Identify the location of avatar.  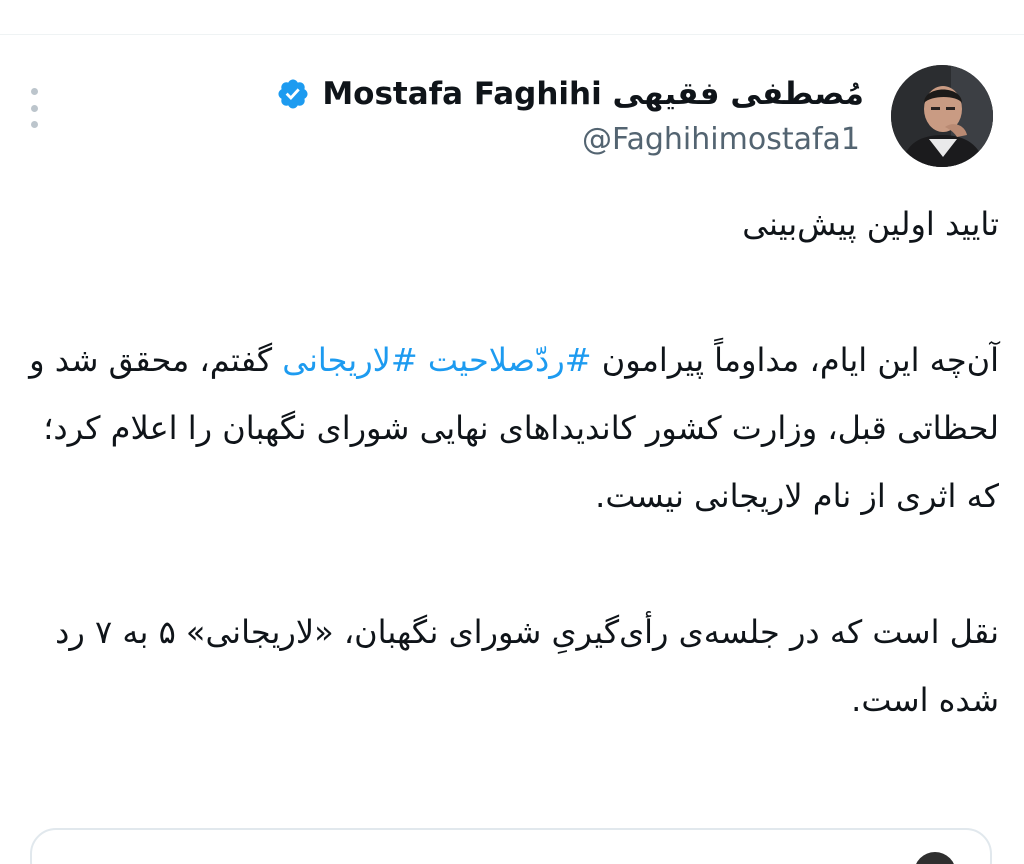
(942, 116).